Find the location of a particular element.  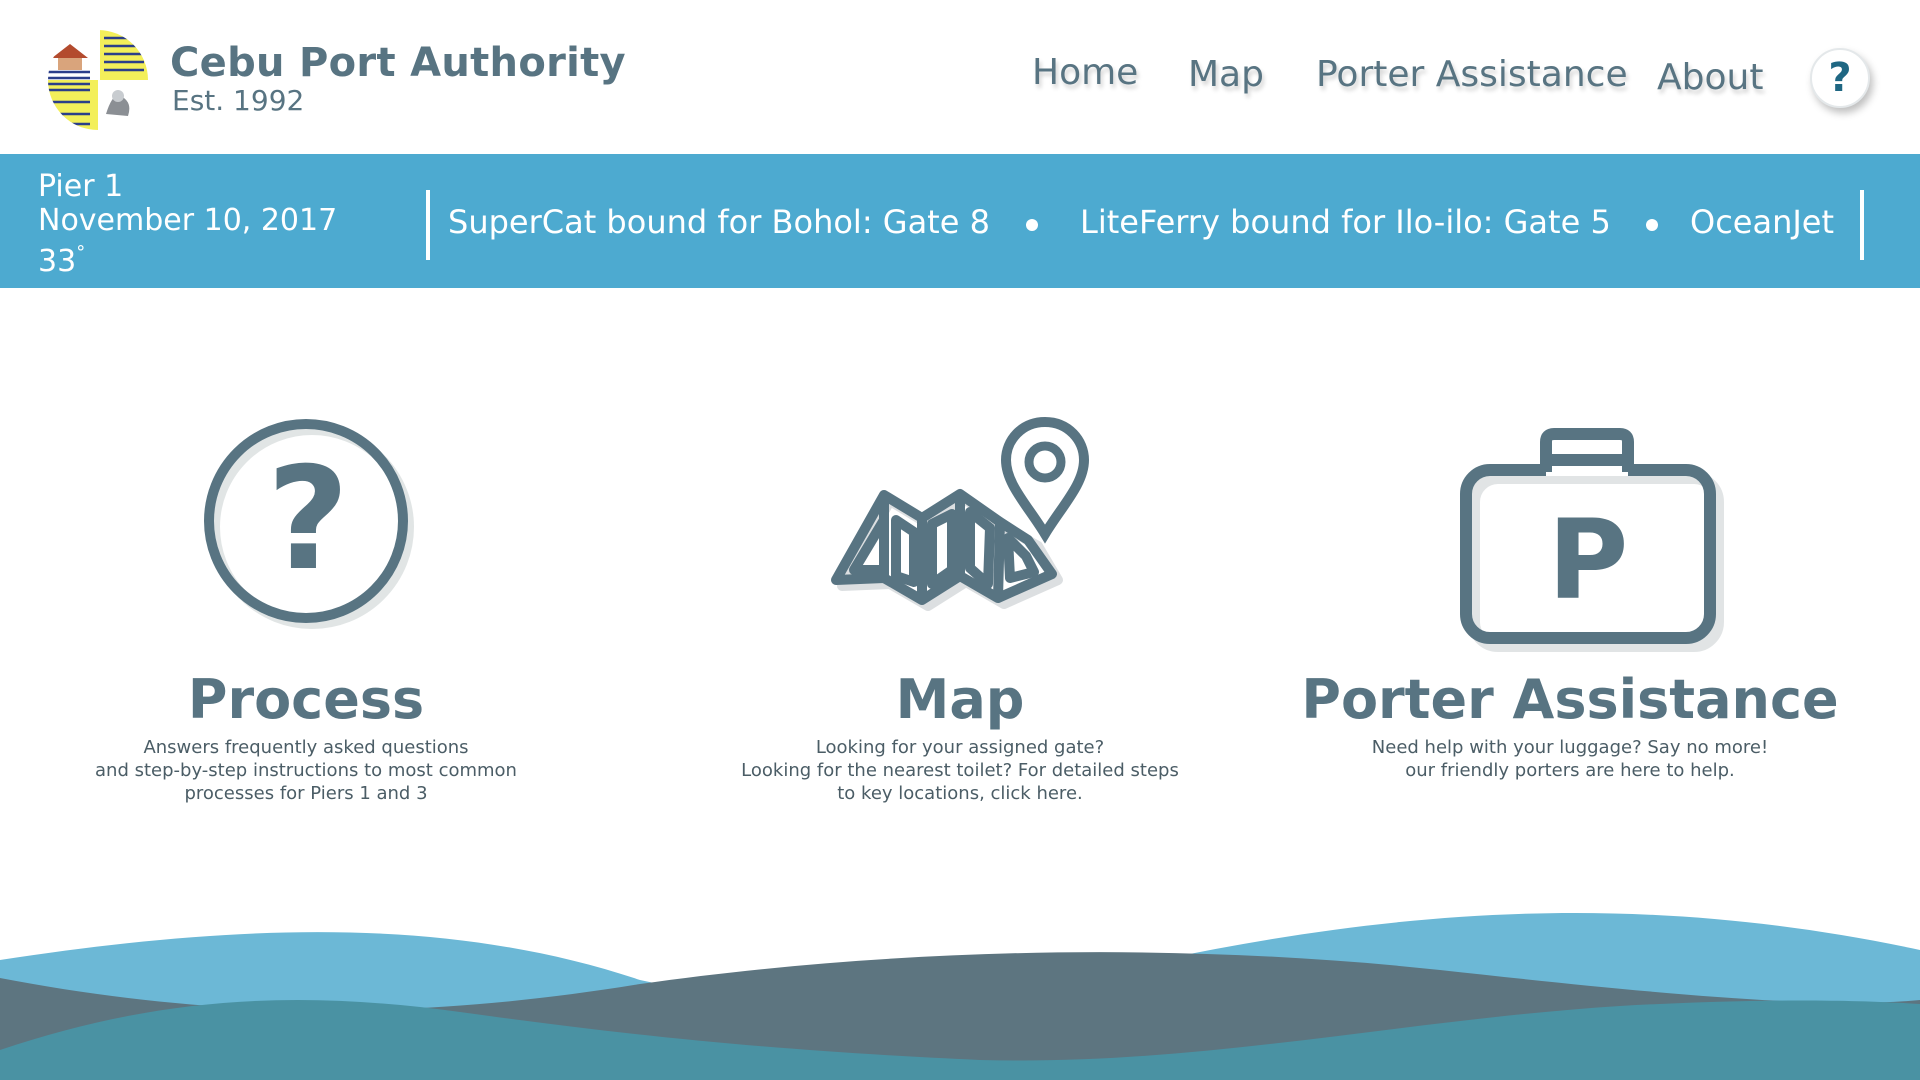

description-line: our friendly porters are here to help. is located at coordinates (1570, 770).